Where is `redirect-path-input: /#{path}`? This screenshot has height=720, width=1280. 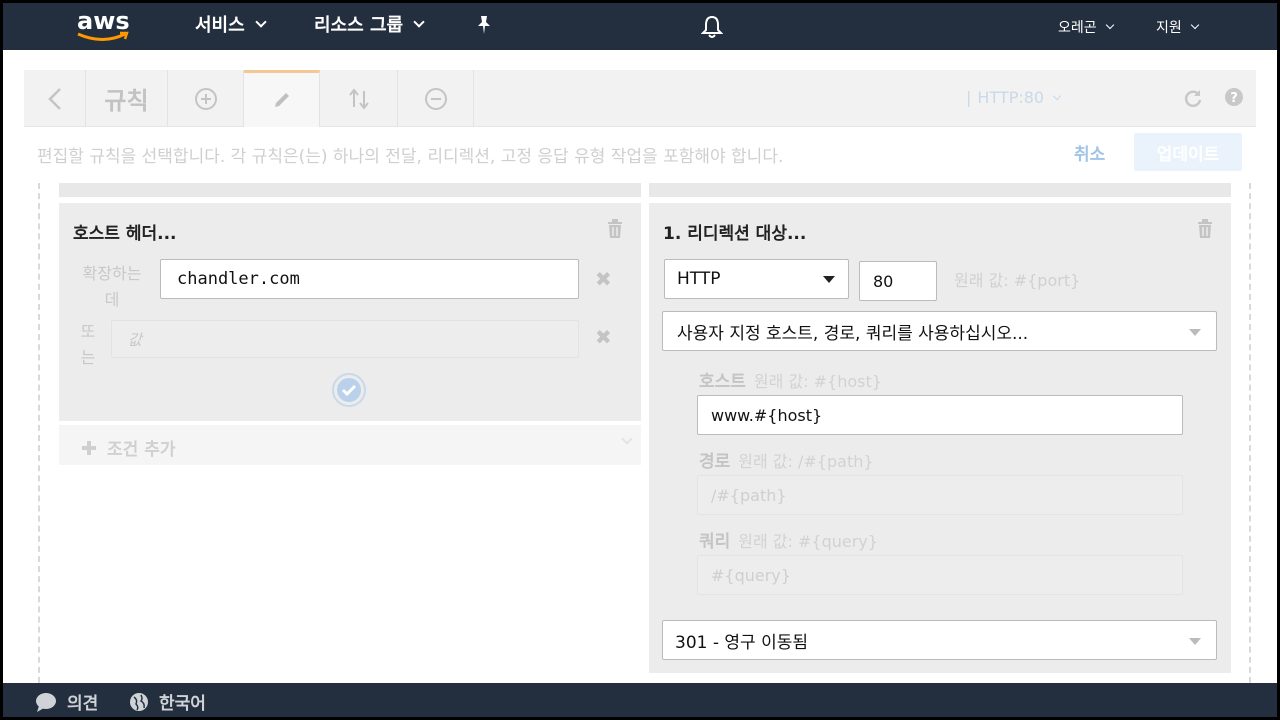 redirect-path-input: /#{path} is located at coordinates (940, 495).